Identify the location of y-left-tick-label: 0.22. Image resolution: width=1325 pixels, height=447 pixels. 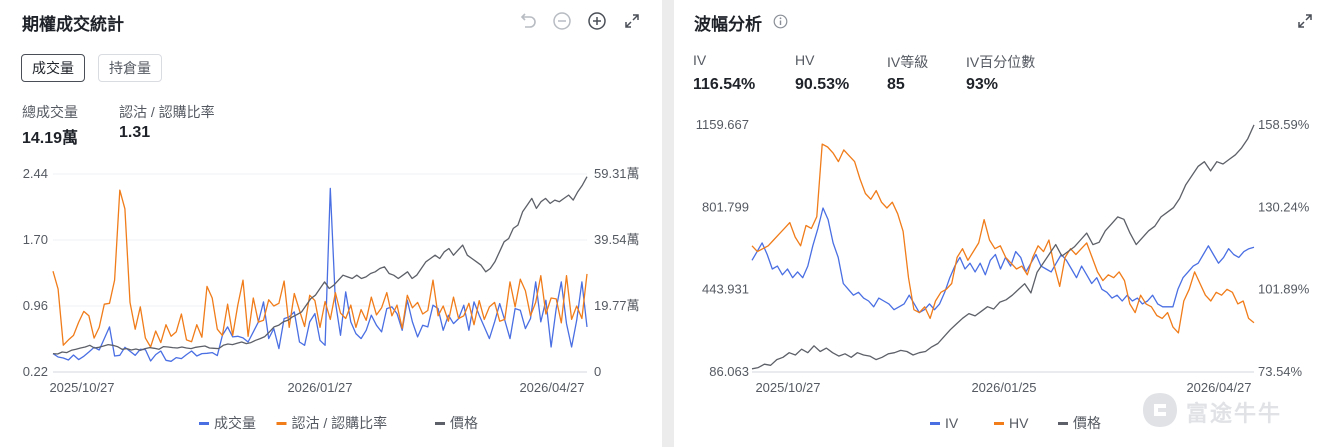
(35, 371).